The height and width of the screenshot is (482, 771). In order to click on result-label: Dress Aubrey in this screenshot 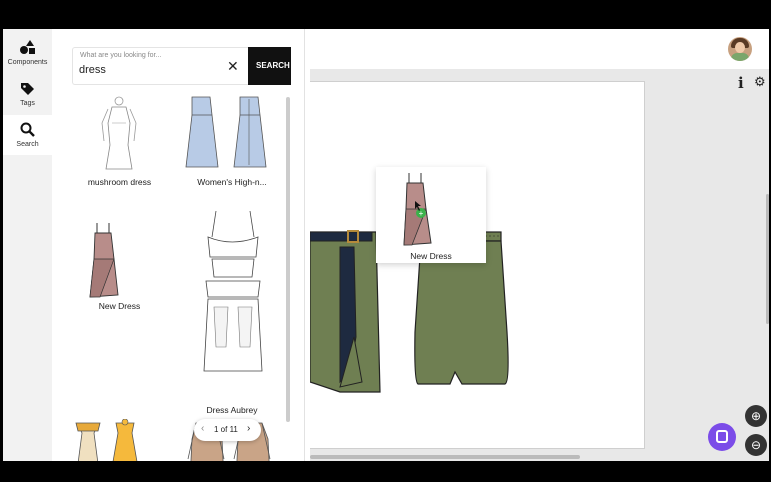, I will do `click(232, 410)`.